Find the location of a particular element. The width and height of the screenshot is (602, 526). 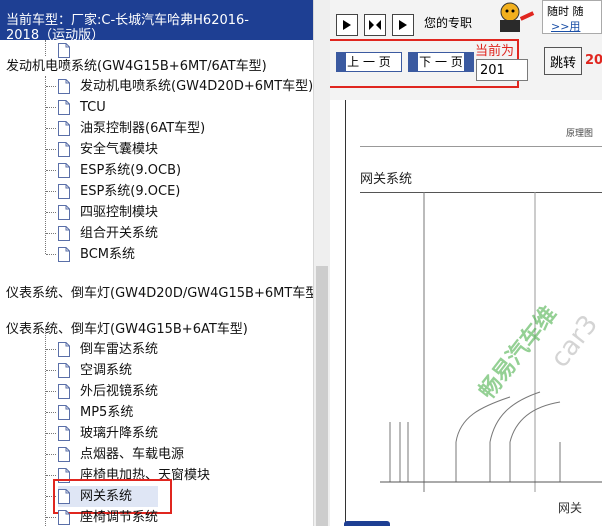

diagram-title: 网关系统 is located at coordinates (386, 179).